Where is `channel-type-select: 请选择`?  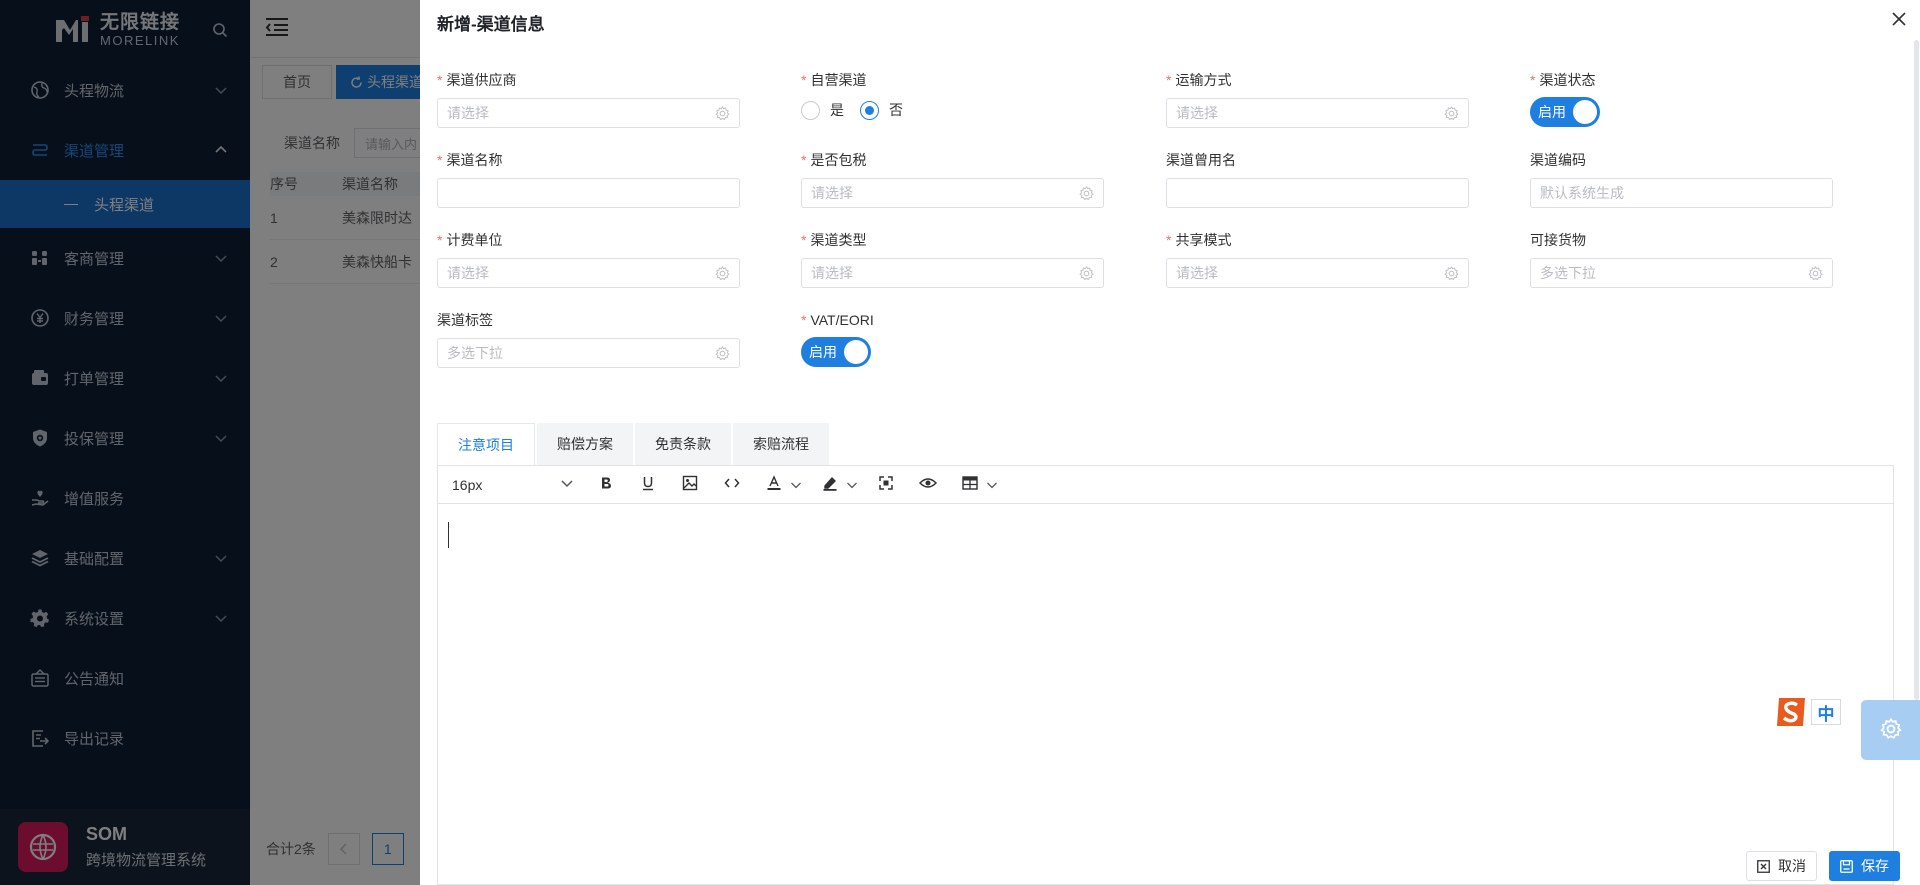
channel-type-select: 请选择 is located at coordinates (952, 273).